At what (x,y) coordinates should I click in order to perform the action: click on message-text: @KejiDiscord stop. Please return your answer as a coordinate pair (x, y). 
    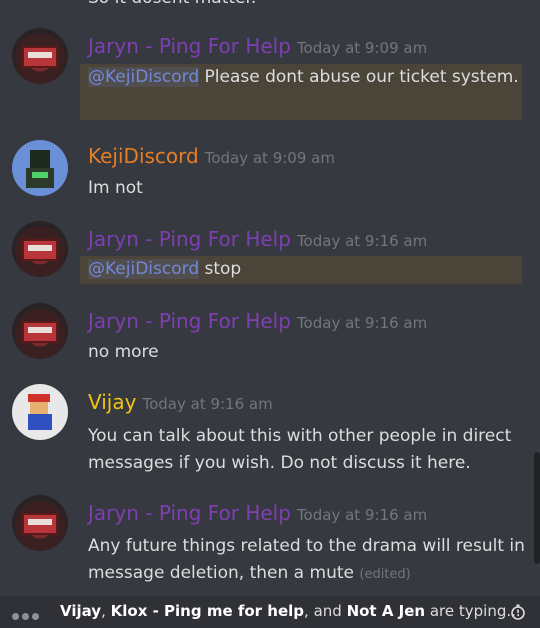
    Looking at the image, I should click on (308, 269).